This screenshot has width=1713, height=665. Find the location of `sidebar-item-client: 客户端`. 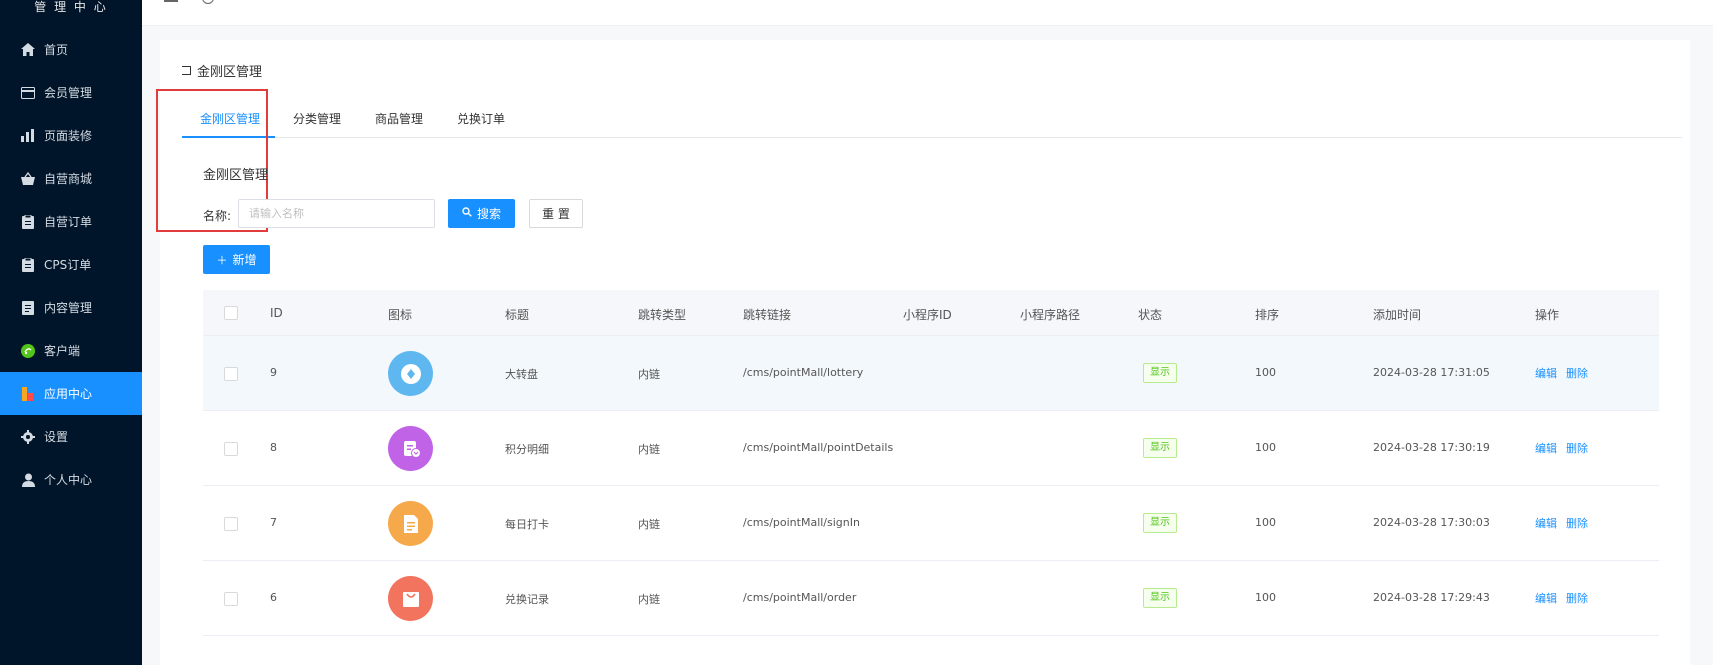

sidebar-item-client: 客户端 is located at coordinates (71, 350).